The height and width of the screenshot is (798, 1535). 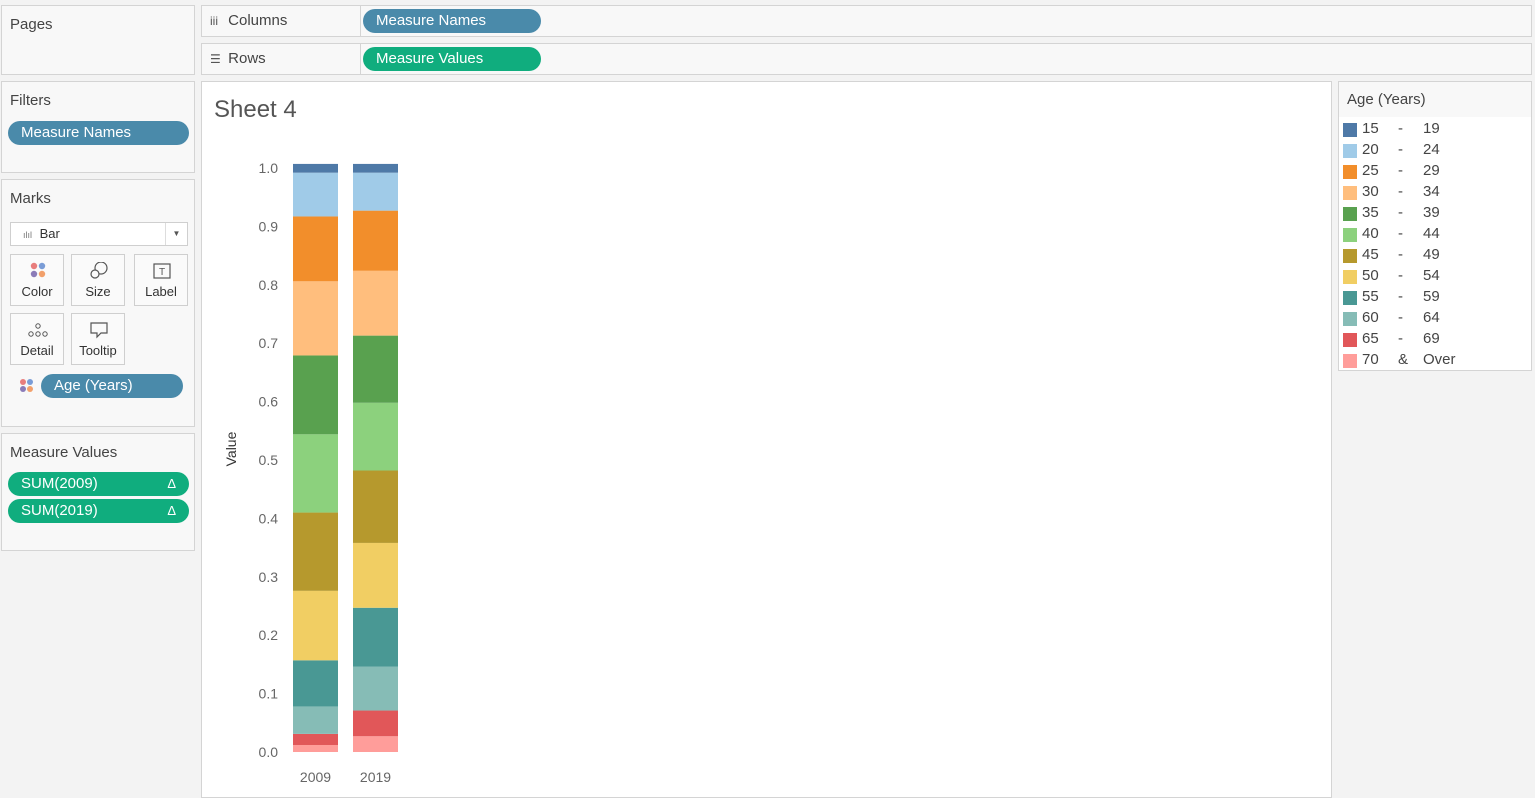 I want to click on legend-label-part: 19, so click(x=1431, y=128).